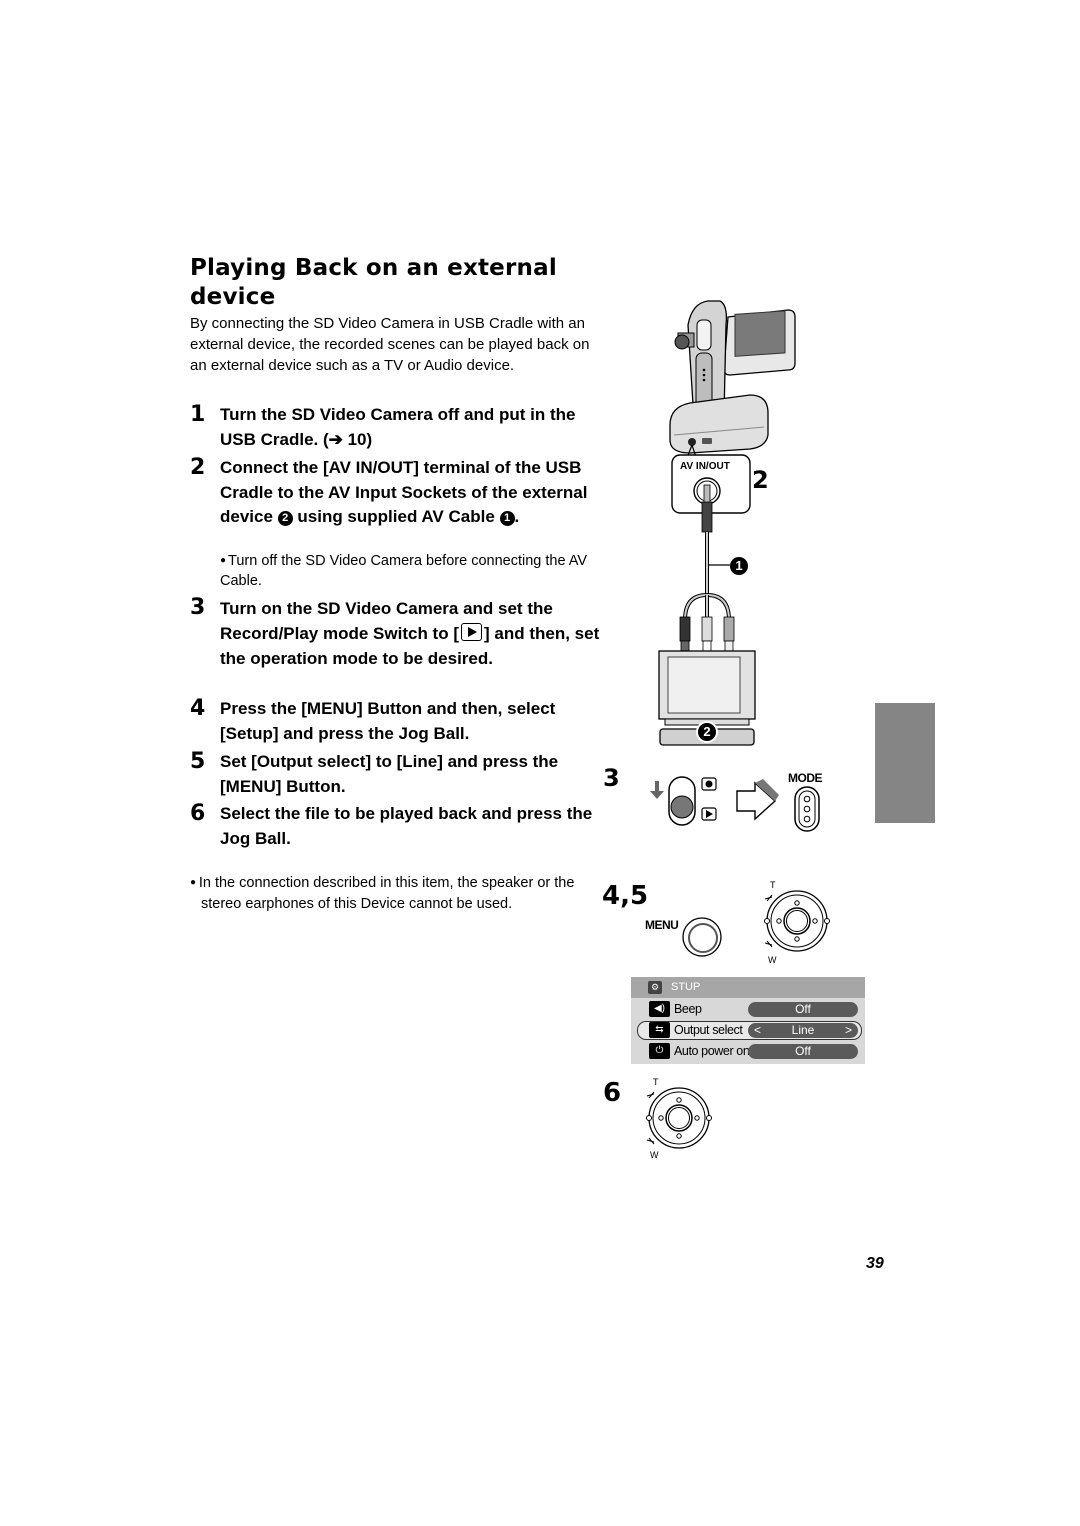 This screenshot has height=1526, width=1080. What do you see at coordinates (611, 778) in the screenshot?
I see `figure-label-3: 3` at bounding box center [611, 778].